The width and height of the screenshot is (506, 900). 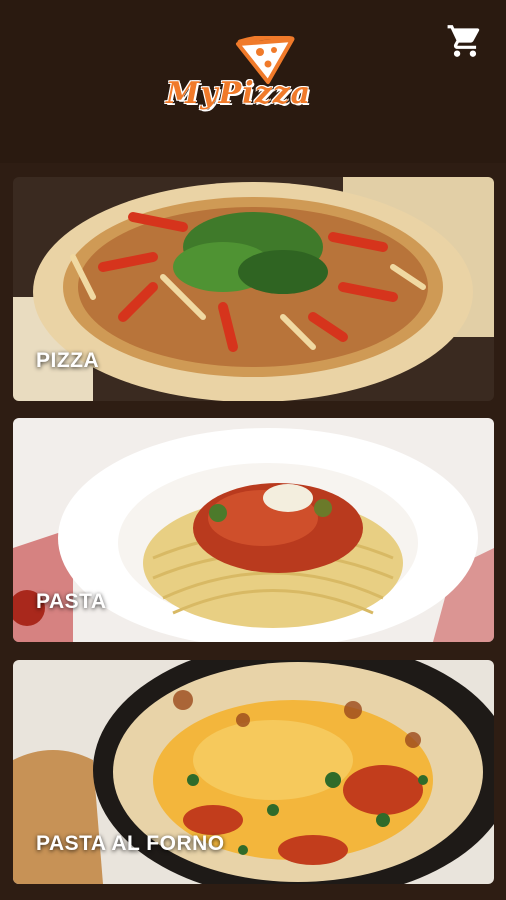 I want to click on shopping-cart-icon, so click(x=463, y=41).